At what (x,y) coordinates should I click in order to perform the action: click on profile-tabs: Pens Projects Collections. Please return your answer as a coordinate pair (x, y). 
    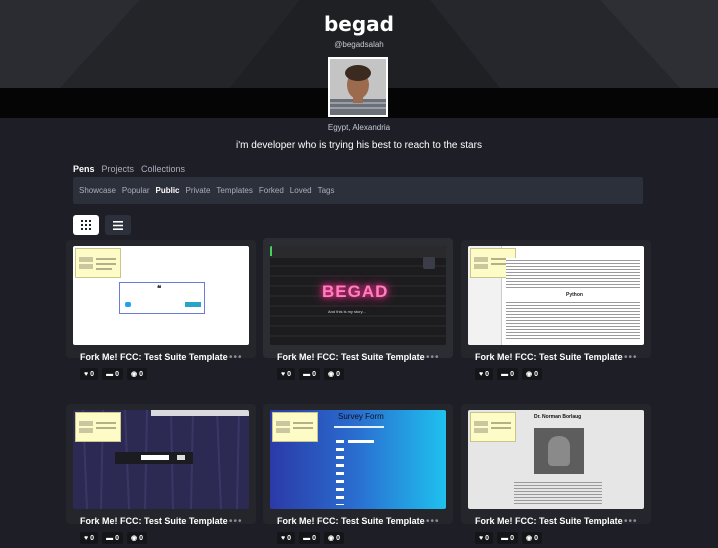
    Looking at the image, I should click on (129, 169).